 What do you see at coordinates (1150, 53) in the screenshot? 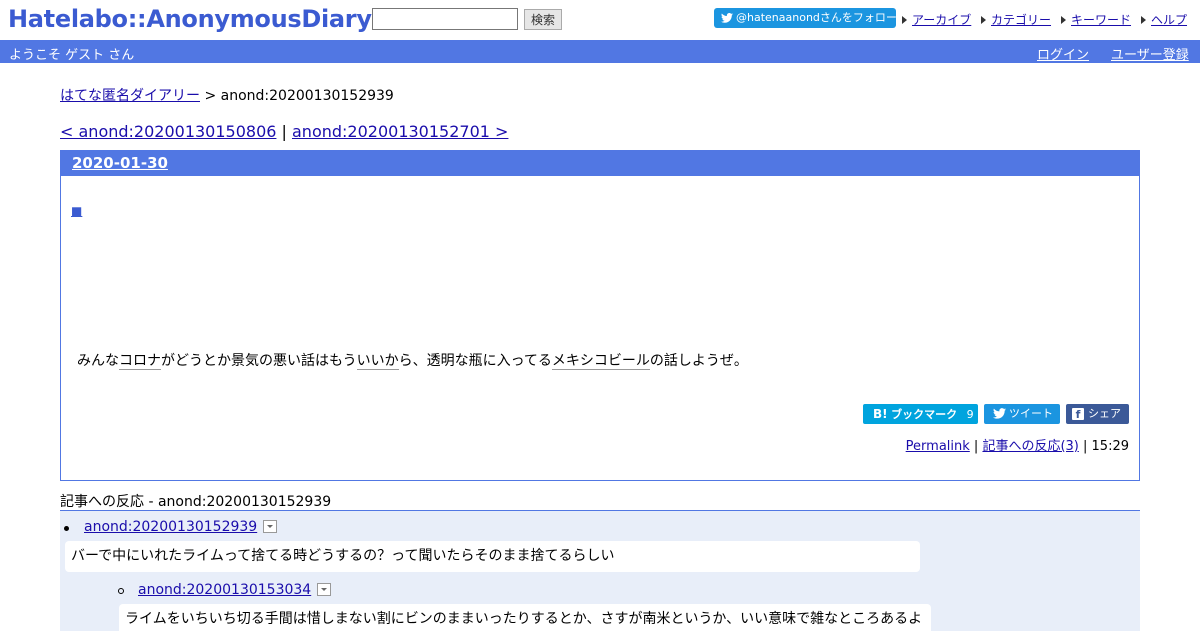
I see `register-link: ユーザー登録` at bounding box center [1150, 53].